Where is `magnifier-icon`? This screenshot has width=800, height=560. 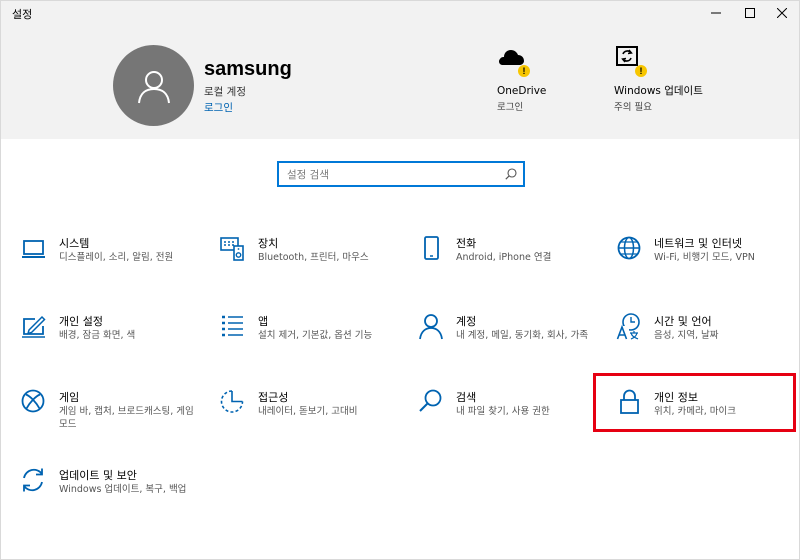
magnifier-icon is located at coordinates (430, 400).